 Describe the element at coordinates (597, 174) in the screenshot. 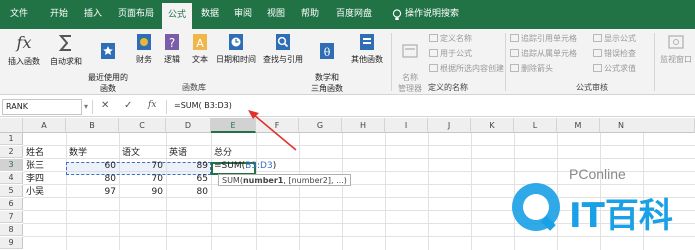

I see `watermark-brand: PConline` at that location.